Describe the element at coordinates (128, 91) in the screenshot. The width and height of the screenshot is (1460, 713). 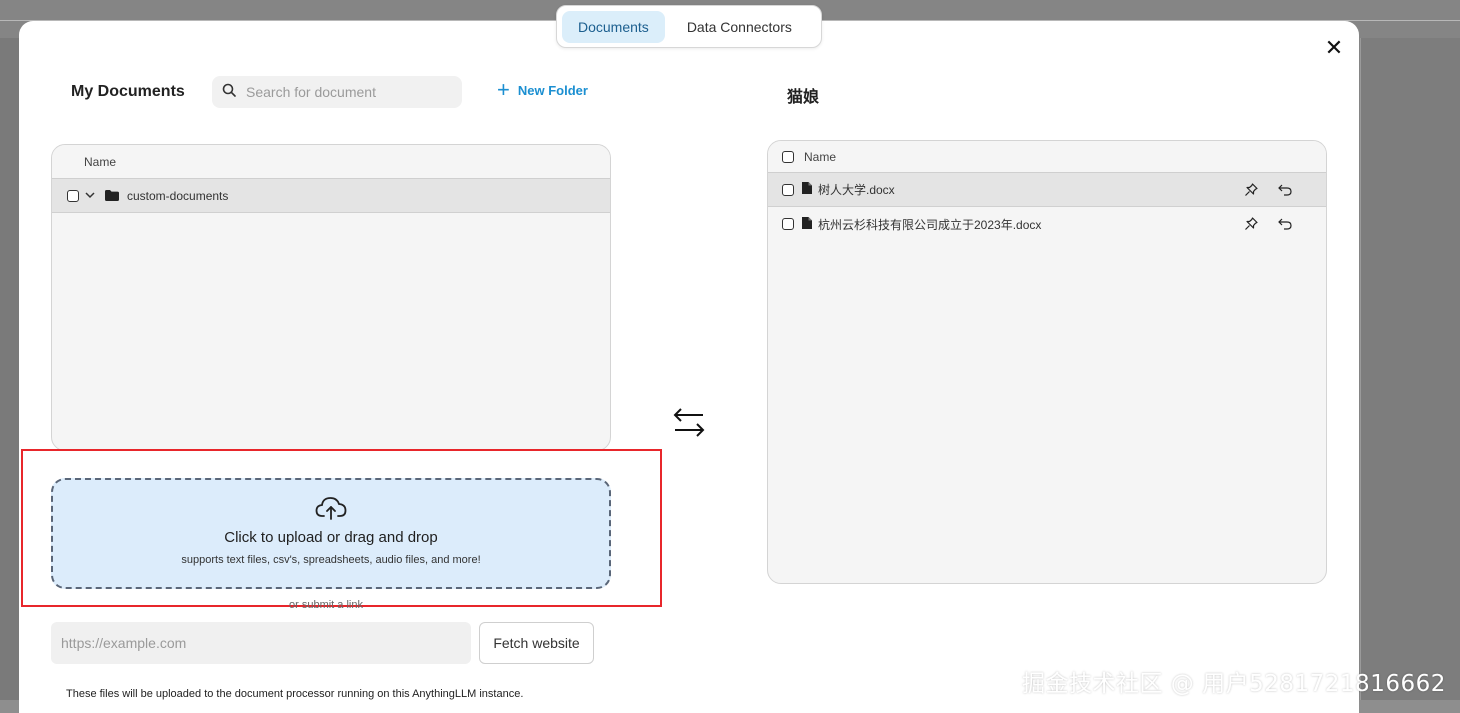
I see `my-documents-title: My Documents` at that location.